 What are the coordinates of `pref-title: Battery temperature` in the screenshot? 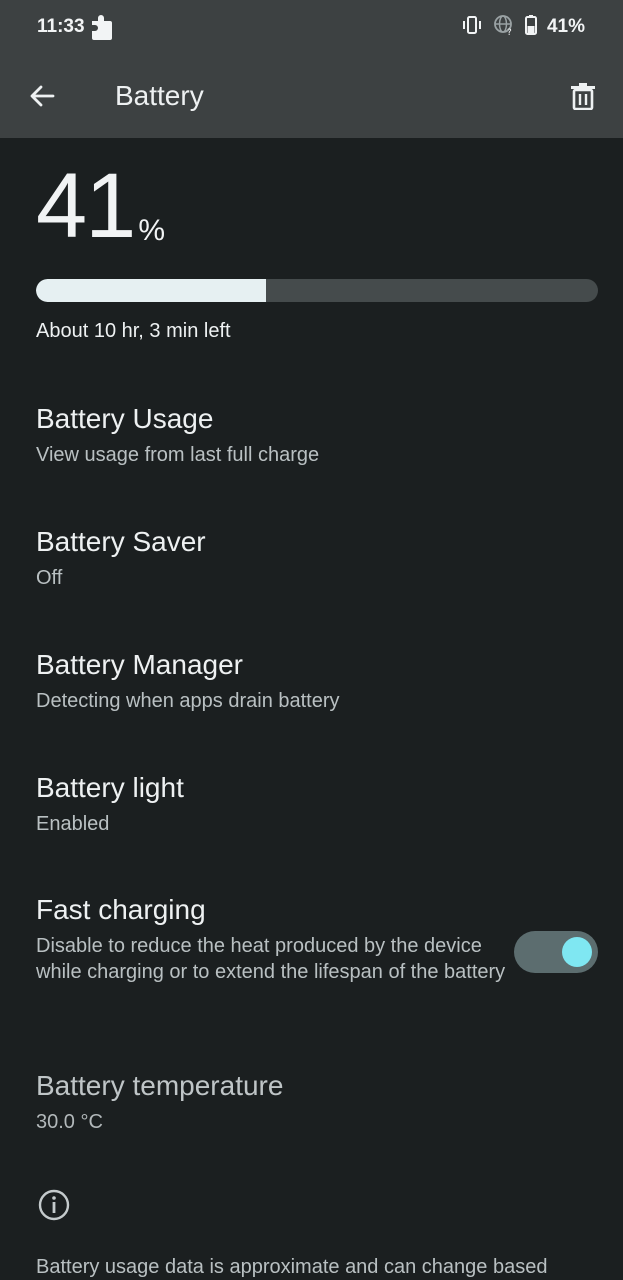 It's located at (160, 1085).